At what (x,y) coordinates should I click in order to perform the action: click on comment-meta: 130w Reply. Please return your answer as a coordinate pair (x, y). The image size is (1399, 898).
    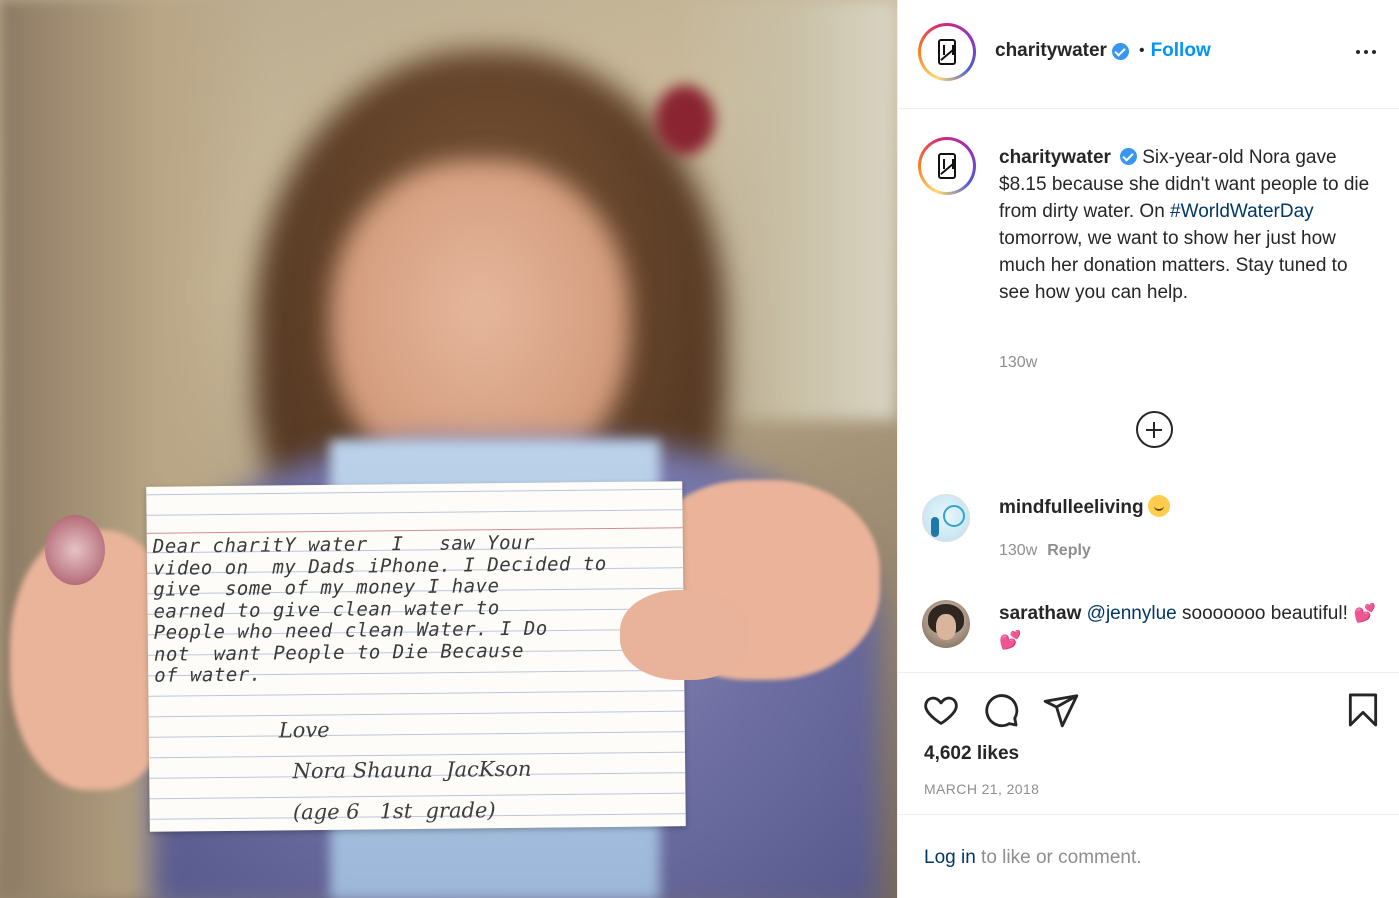
    Looking at the image, I should click on (1045, 551).